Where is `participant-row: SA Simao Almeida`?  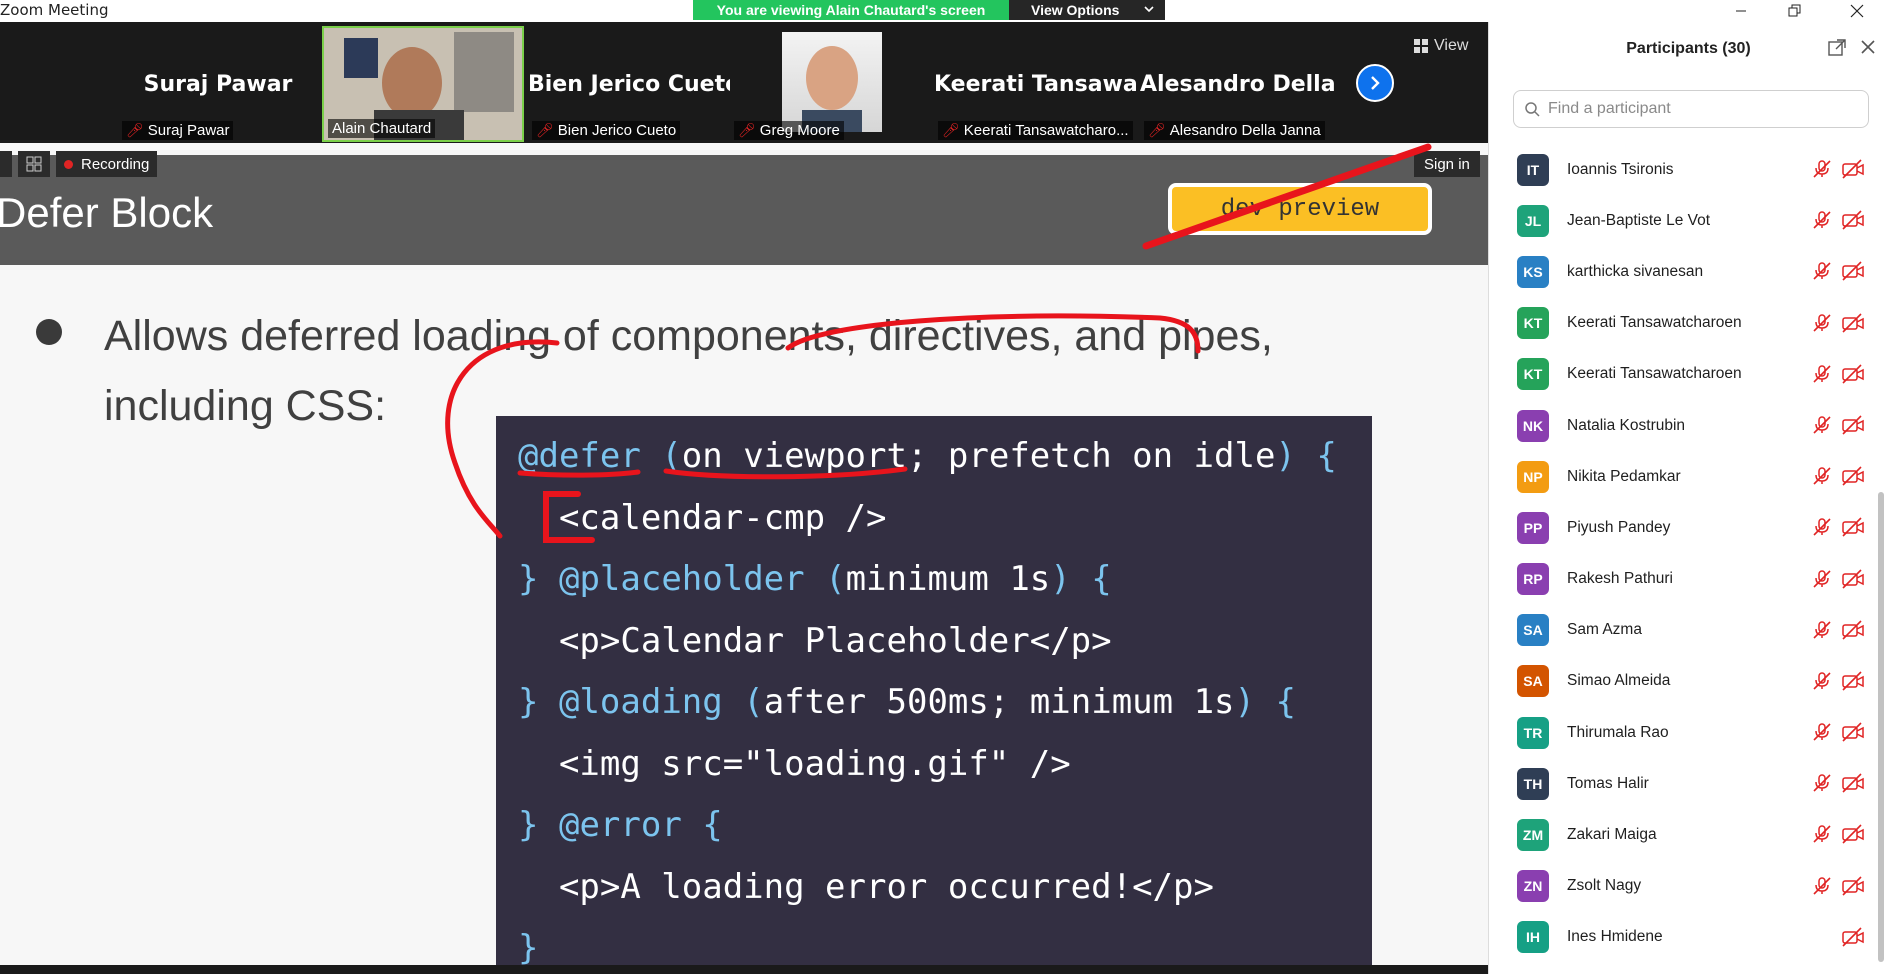 participant-row: SA Simao Almeida is located at coordinates (1681, 681).